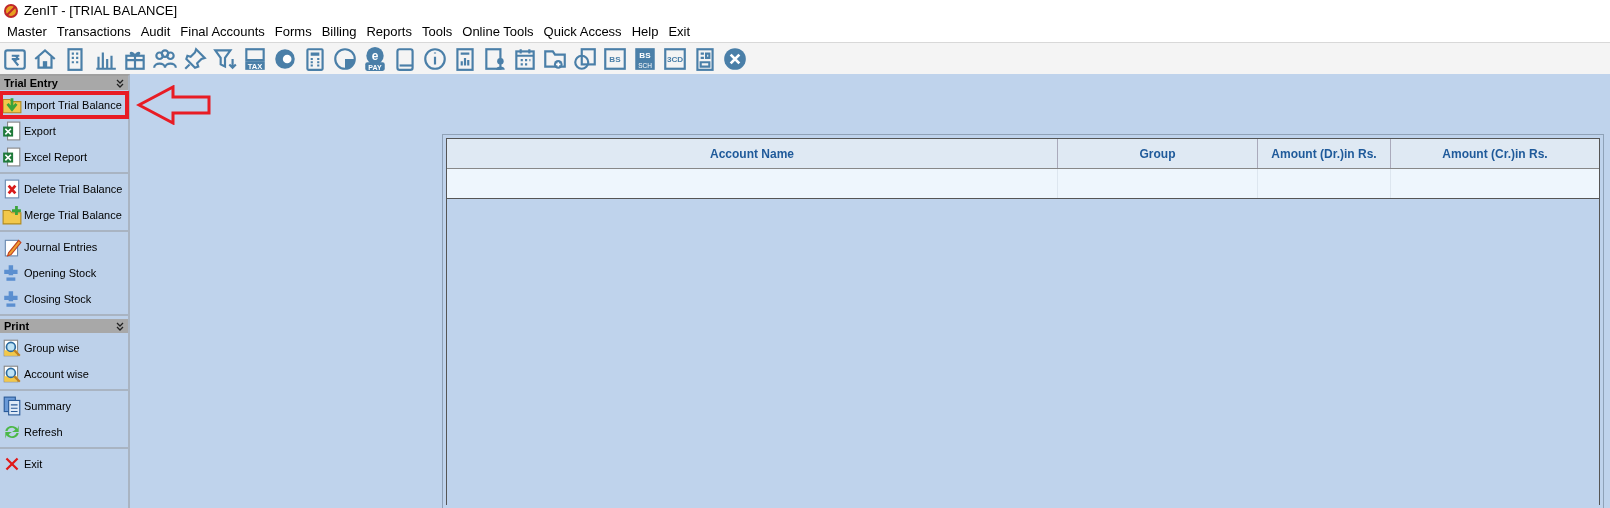 Image resolution: width=1610 pixels, height=508 pixels. I want to click on sidebar-item: Group wise, so click(64, 348).